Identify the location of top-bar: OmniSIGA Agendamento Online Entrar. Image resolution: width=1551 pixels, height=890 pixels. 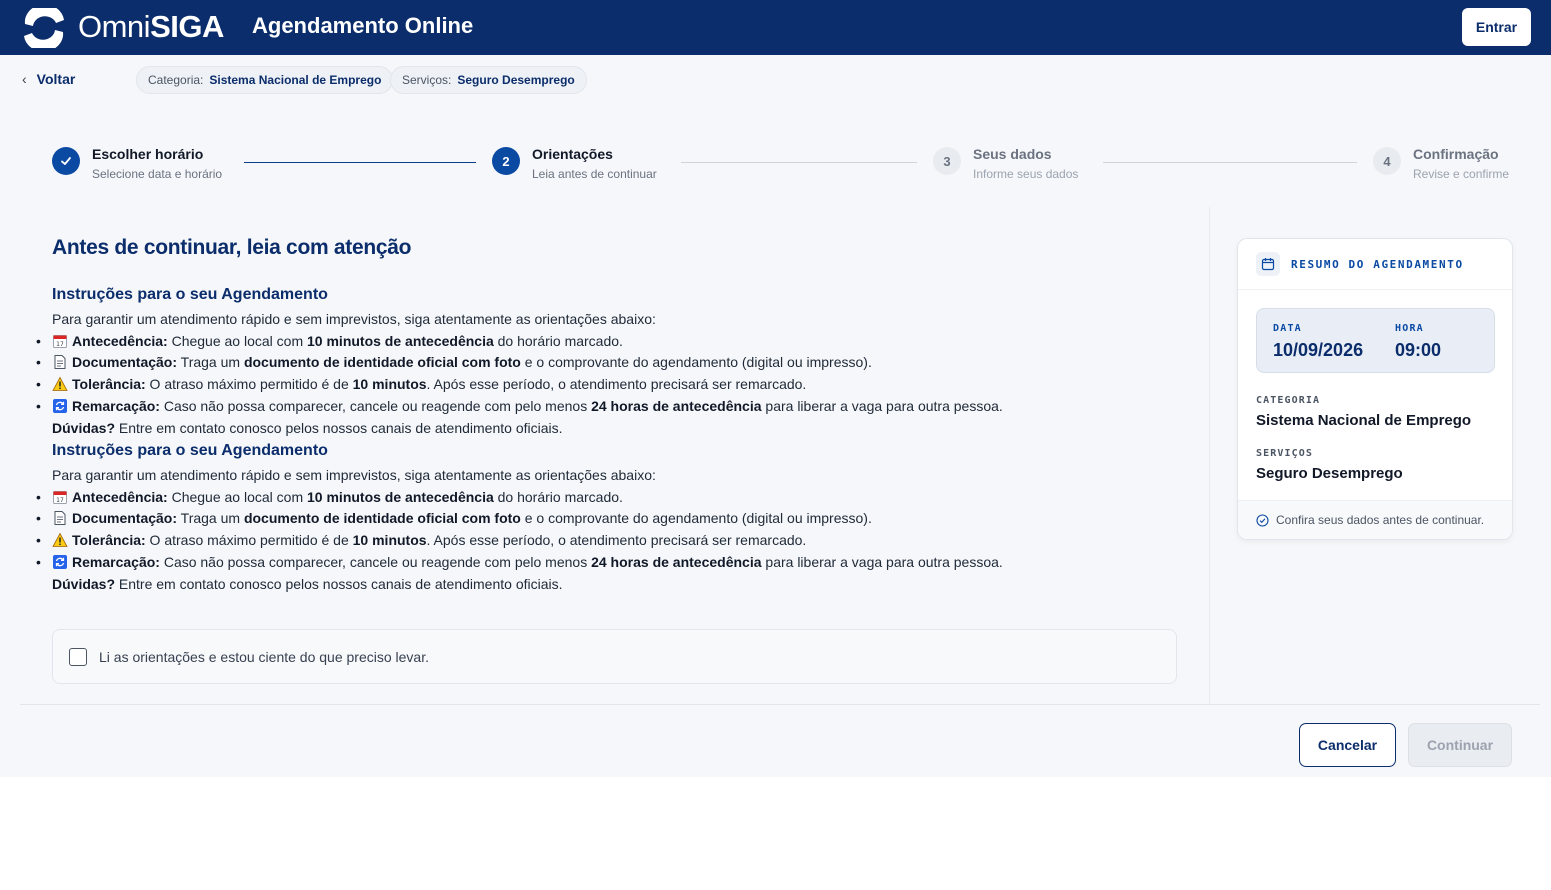
(775, 27).